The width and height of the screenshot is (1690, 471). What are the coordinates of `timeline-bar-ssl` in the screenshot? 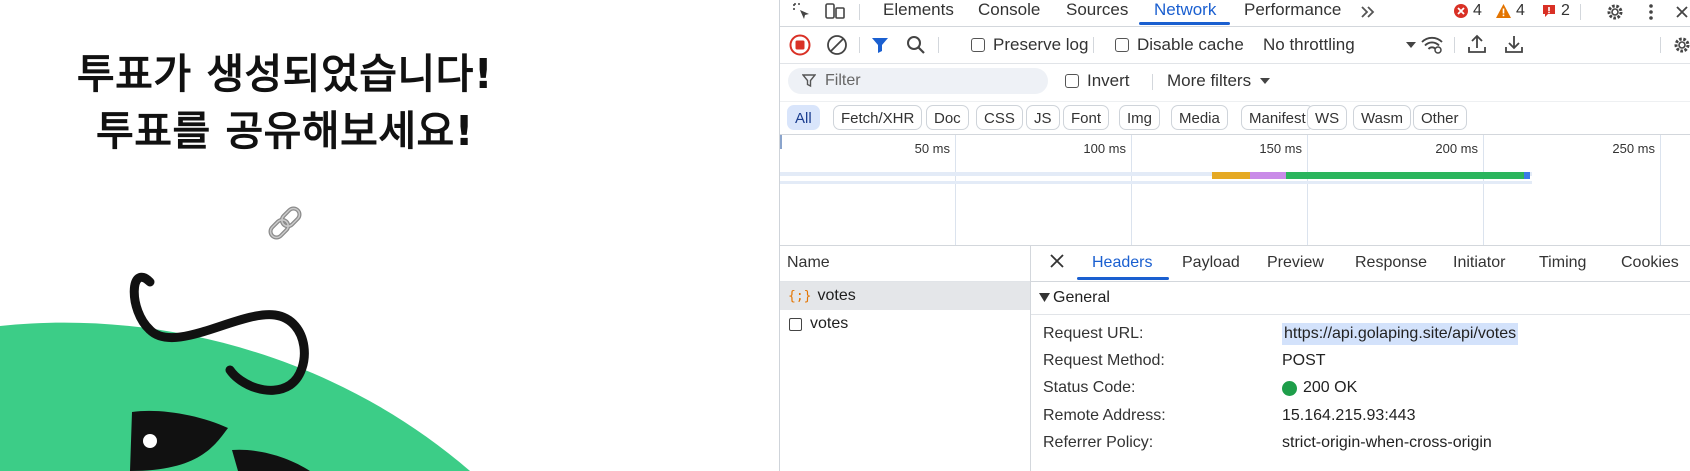 It's located at (1268, 175).